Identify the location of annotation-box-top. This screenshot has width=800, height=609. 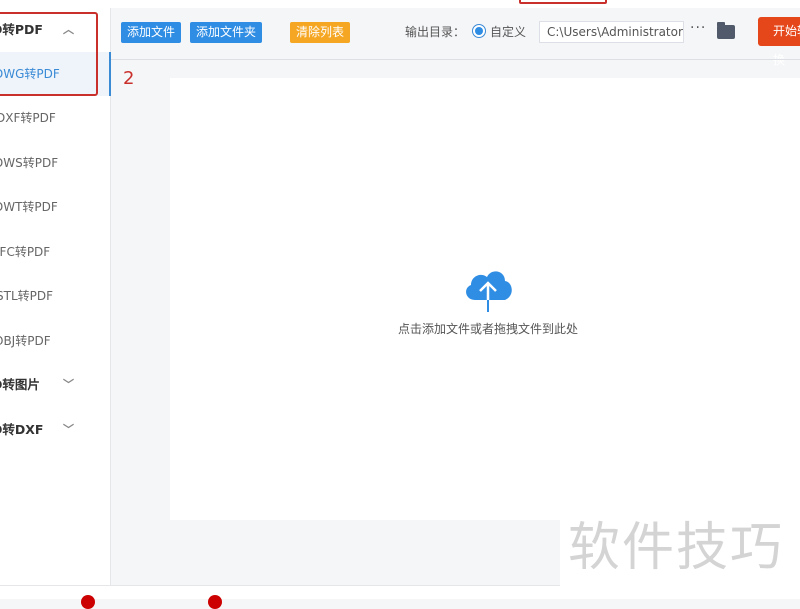
(563, 2).